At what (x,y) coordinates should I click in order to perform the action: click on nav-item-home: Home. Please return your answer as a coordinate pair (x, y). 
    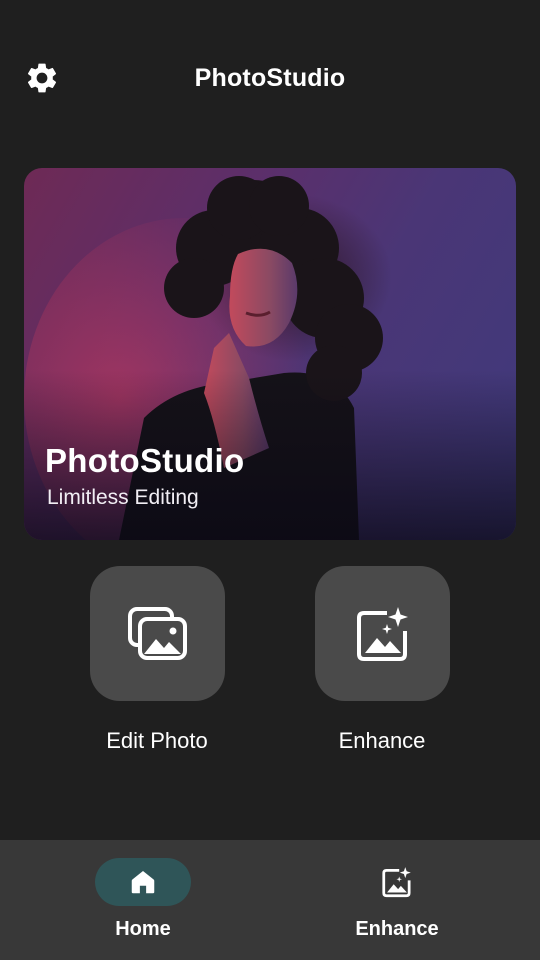
    Looking at the image, I should click on (143, 900).